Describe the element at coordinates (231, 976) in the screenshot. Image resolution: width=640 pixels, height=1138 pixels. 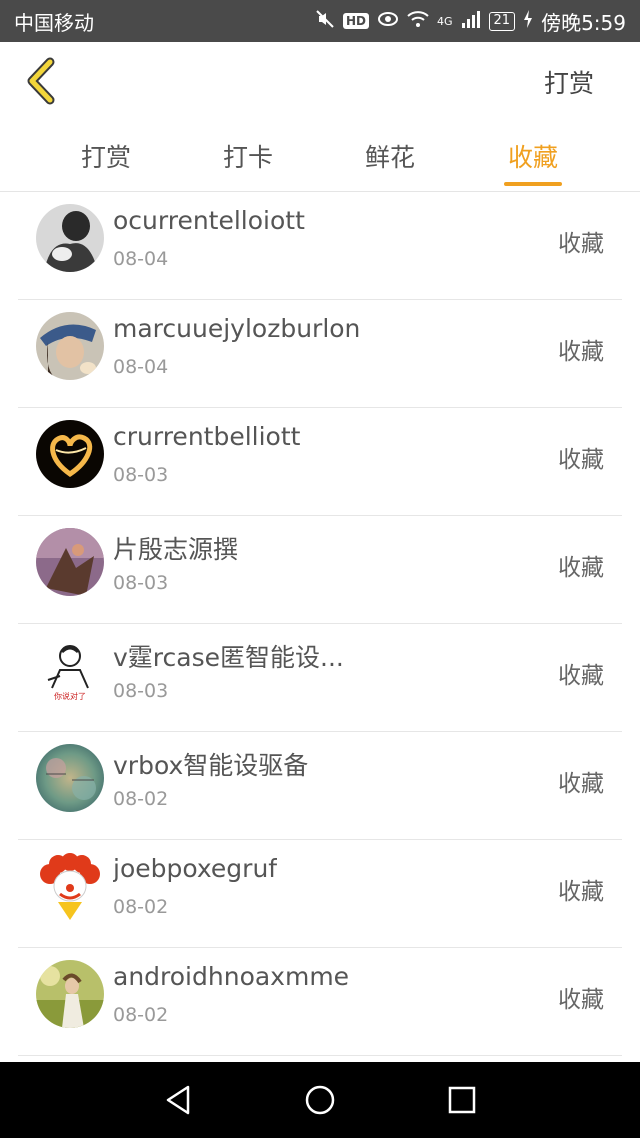
I see `username: androidhnoaxmme` at that location.